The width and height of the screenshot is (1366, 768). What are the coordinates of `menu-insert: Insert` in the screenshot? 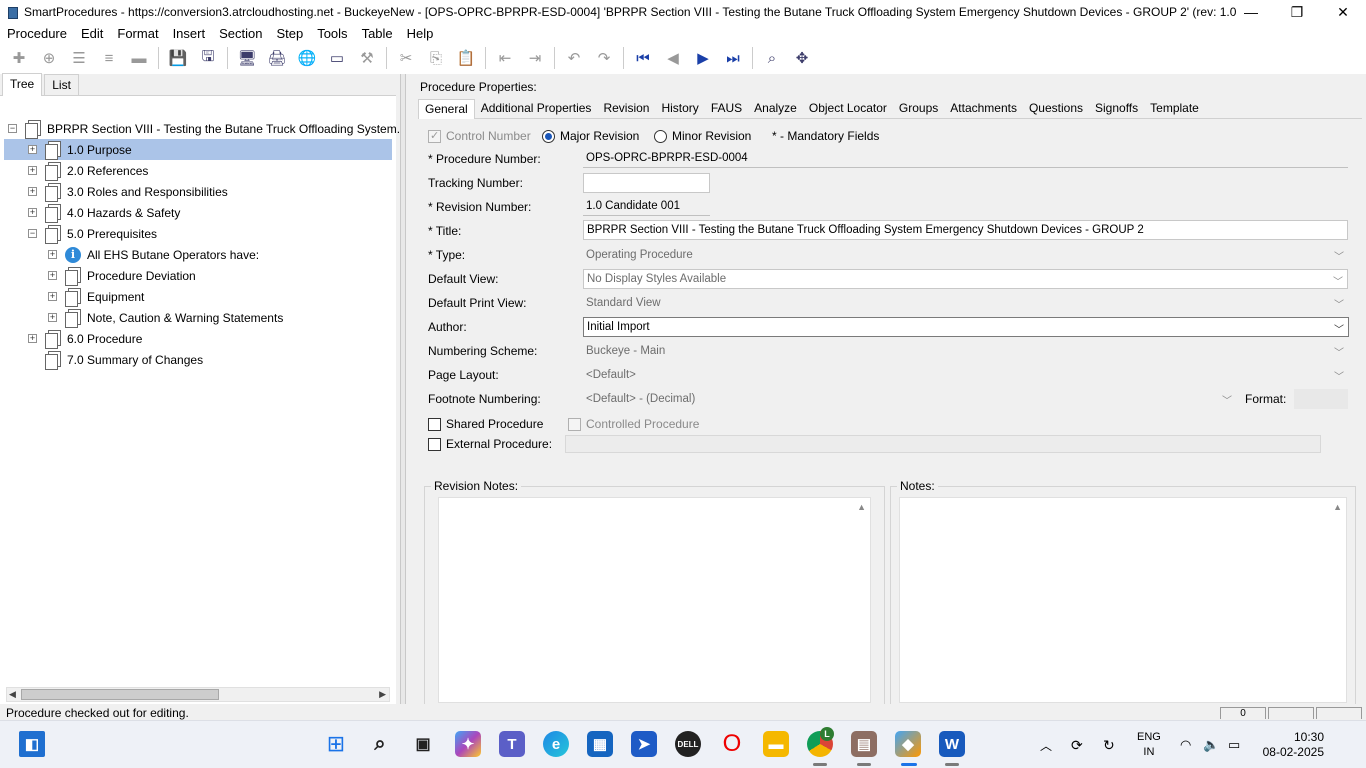 It's located at (188, 33).